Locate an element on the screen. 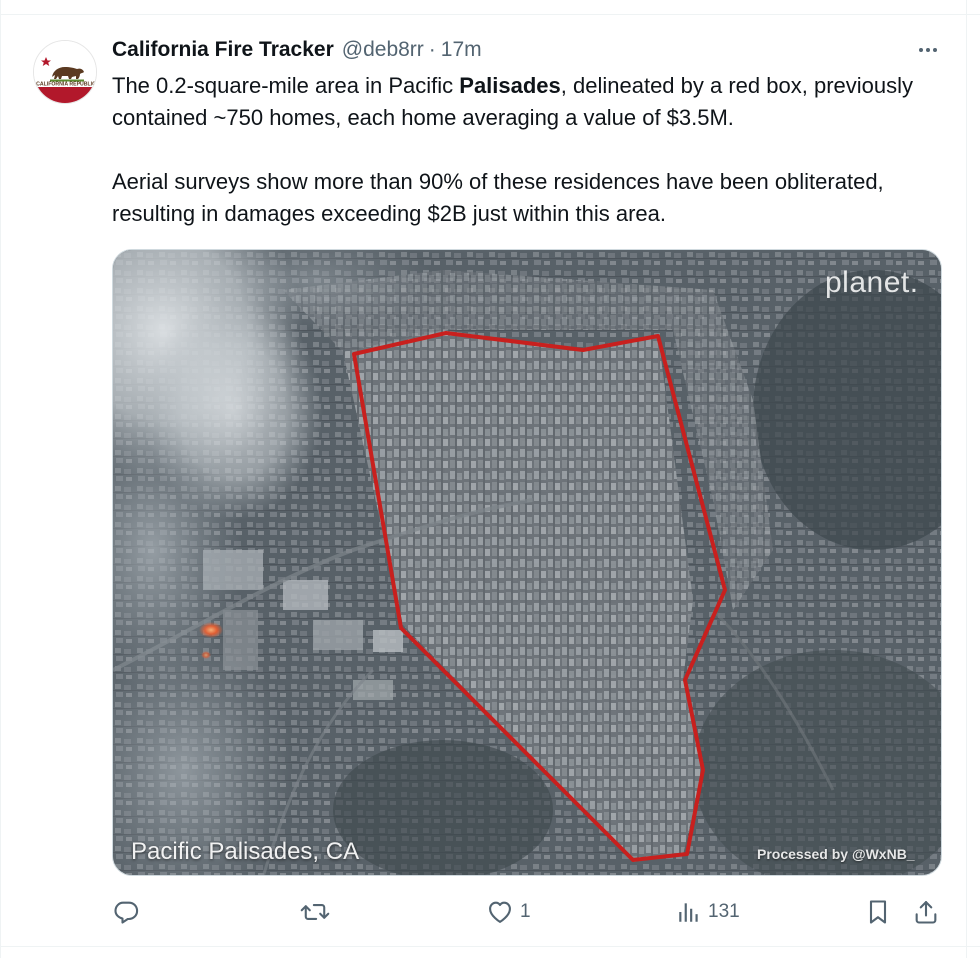 The image size is (980, 958). planet-logo: planet. is located at coordinates (872, 283).